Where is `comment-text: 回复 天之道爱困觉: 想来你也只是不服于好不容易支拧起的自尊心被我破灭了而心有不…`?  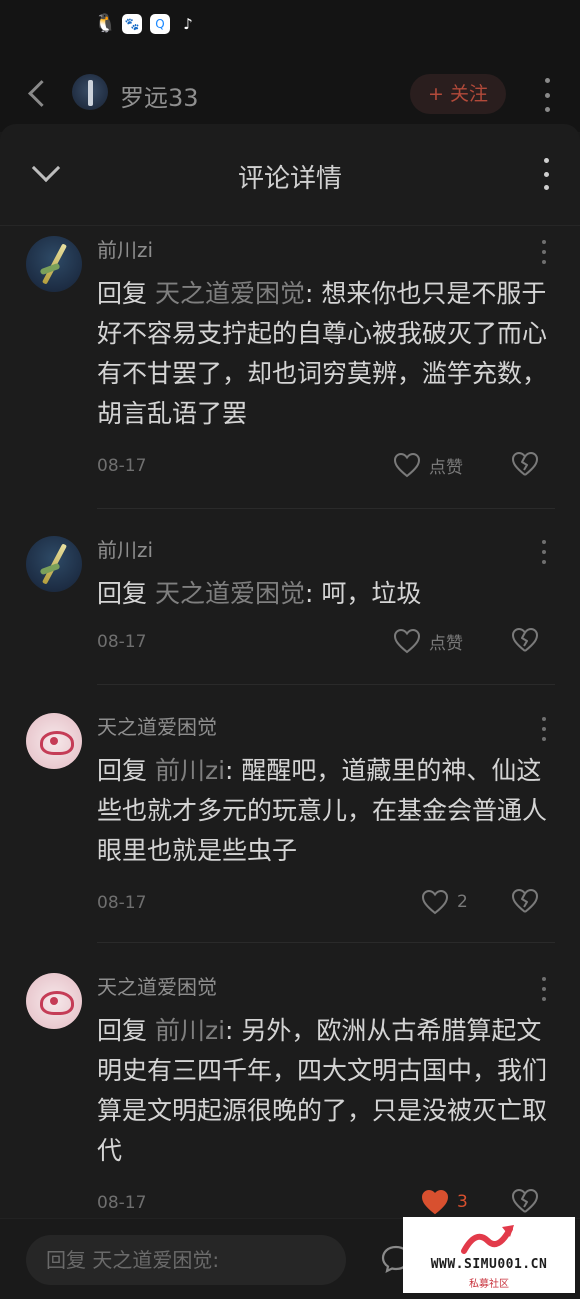 comment-text: 回复 天之道爱困觉: 想来你也只是不服于好不容易支拧起的自尊心被我破灭了而心有不… is located at coordinates (328, 354).